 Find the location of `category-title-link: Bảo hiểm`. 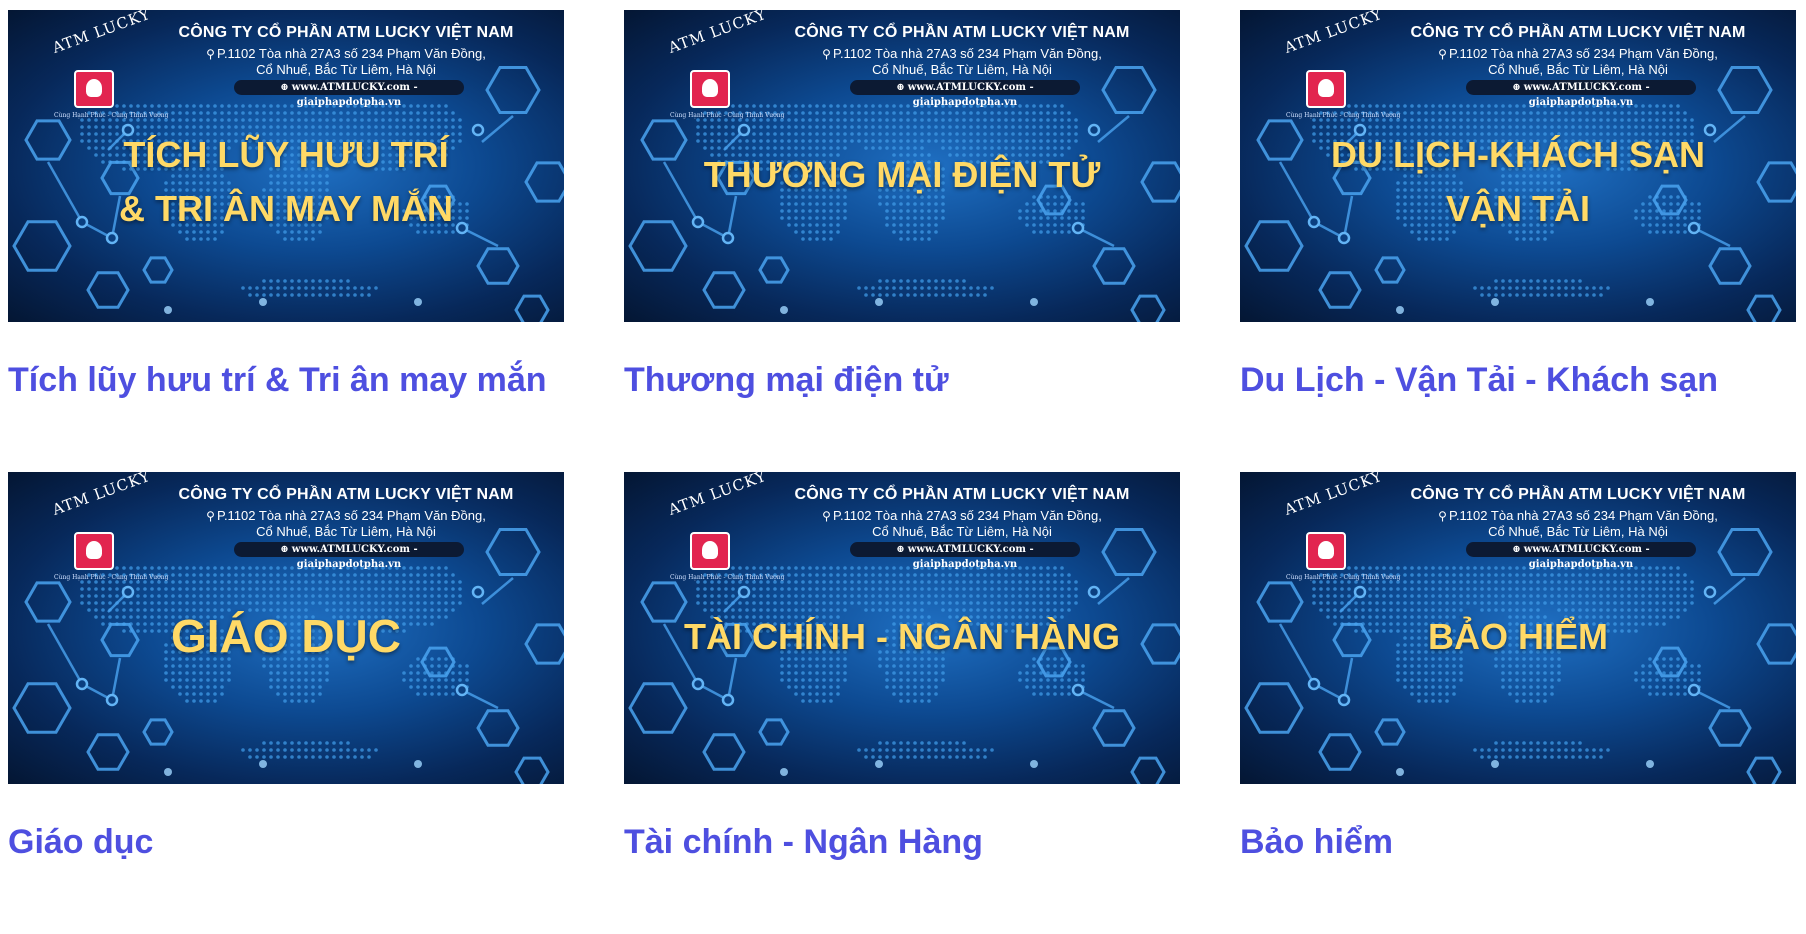

category-title-link: Bảo hiểm is located at coordinates (1316, 842).